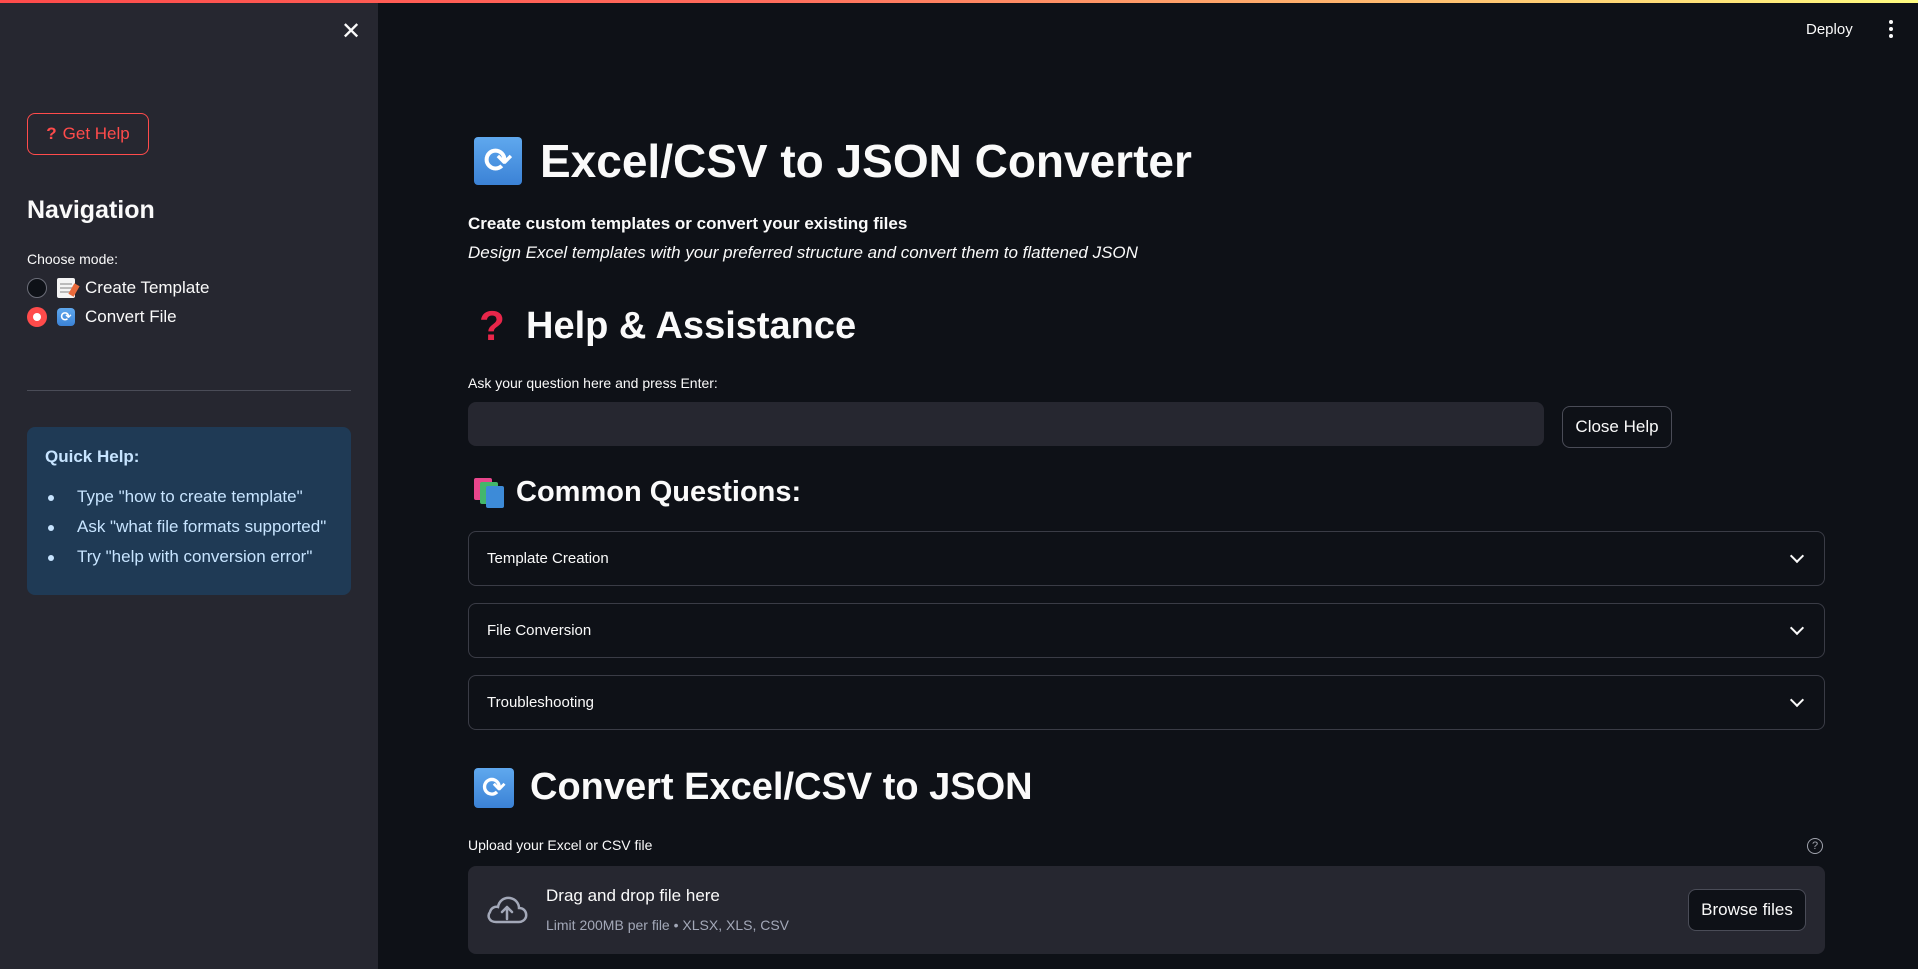  What do you see at coordinates (189, 497) in the screenshot?
I see `quick-help-item: Type "how to create template"` at bounding box center [189, 497].